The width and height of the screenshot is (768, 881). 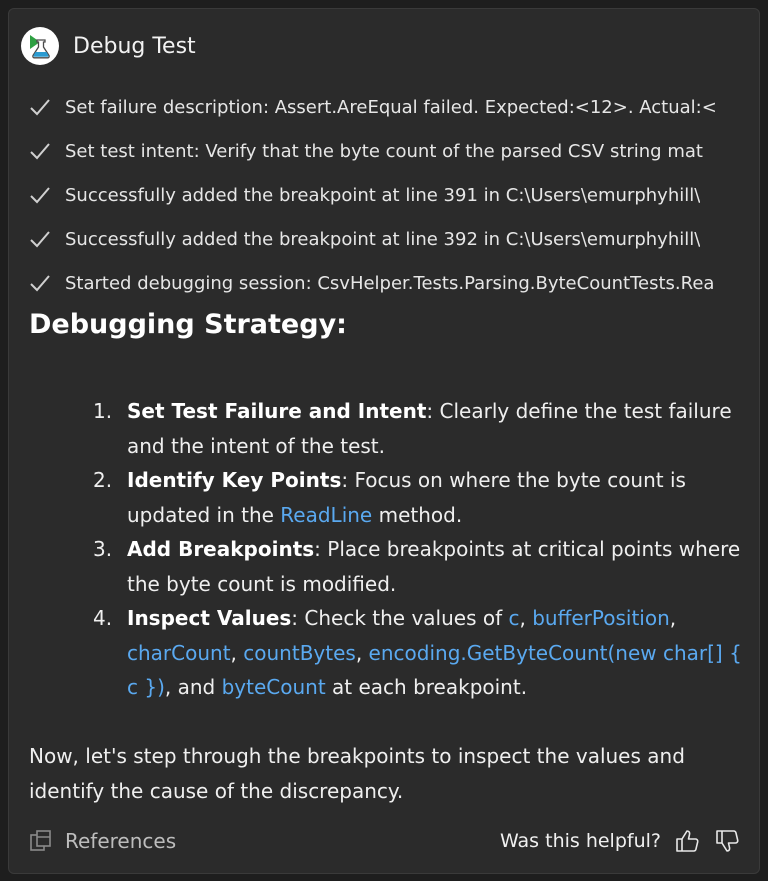 What do you see at coordinates (727, 841) in the screenshot?
I see `thumbs-down-icon` at bounding box center [727, 841].